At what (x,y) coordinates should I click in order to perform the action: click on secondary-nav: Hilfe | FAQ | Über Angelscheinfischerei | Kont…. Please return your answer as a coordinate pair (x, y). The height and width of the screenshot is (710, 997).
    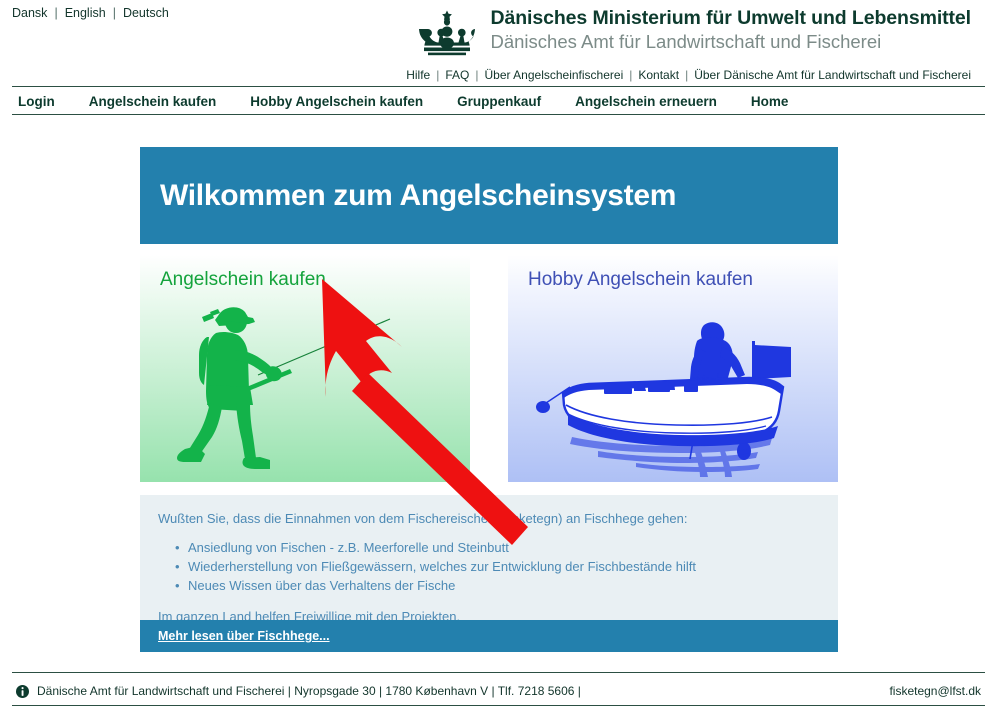
    Looking at the image, I should click on (688, 75).